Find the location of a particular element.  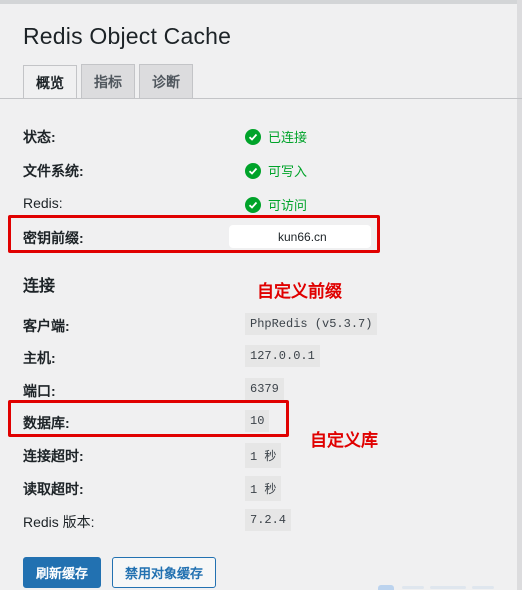

read-timeout-row: 读取超时: 1 秒 is located at coordinates (263, 488).